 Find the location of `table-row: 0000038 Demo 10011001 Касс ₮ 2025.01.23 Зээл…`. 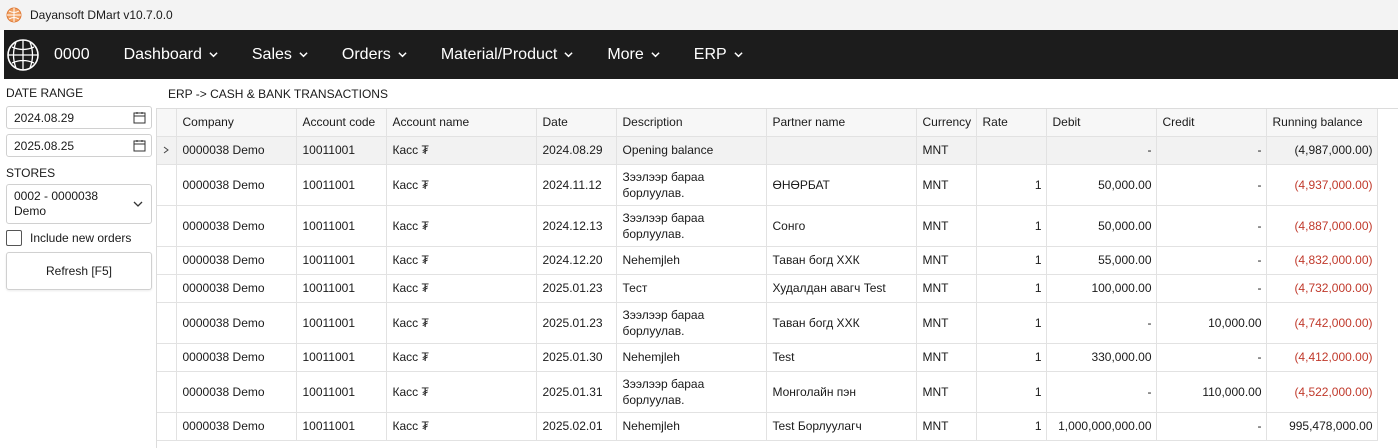

table-row: 0000038 Demo 10011001 Касс ₮ 2025.01.23 Зээл… is located at coordinates (767, 323).